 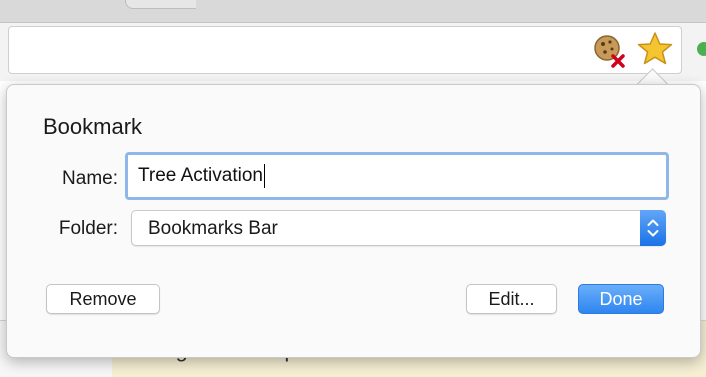 I want to click on extension-icon, so click(x=700, y=49).